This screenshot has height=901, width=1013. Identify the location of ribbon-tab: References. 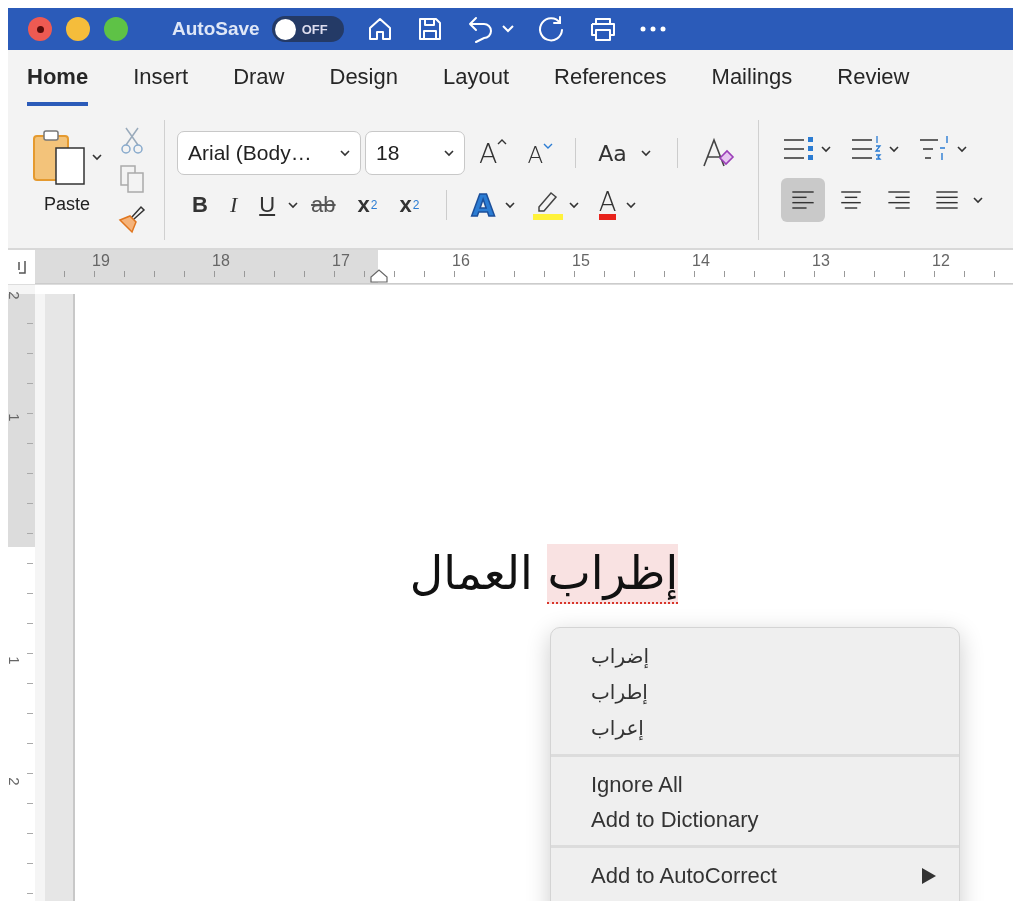
(610, 81).